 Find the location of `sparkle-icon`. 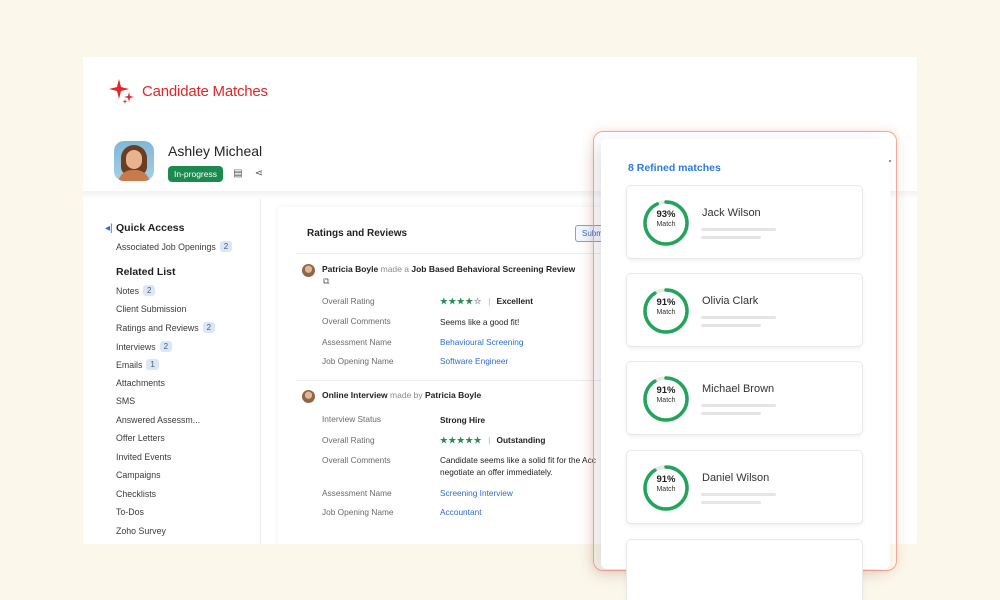

sparkle-icon is located at coordinates (121, 91).